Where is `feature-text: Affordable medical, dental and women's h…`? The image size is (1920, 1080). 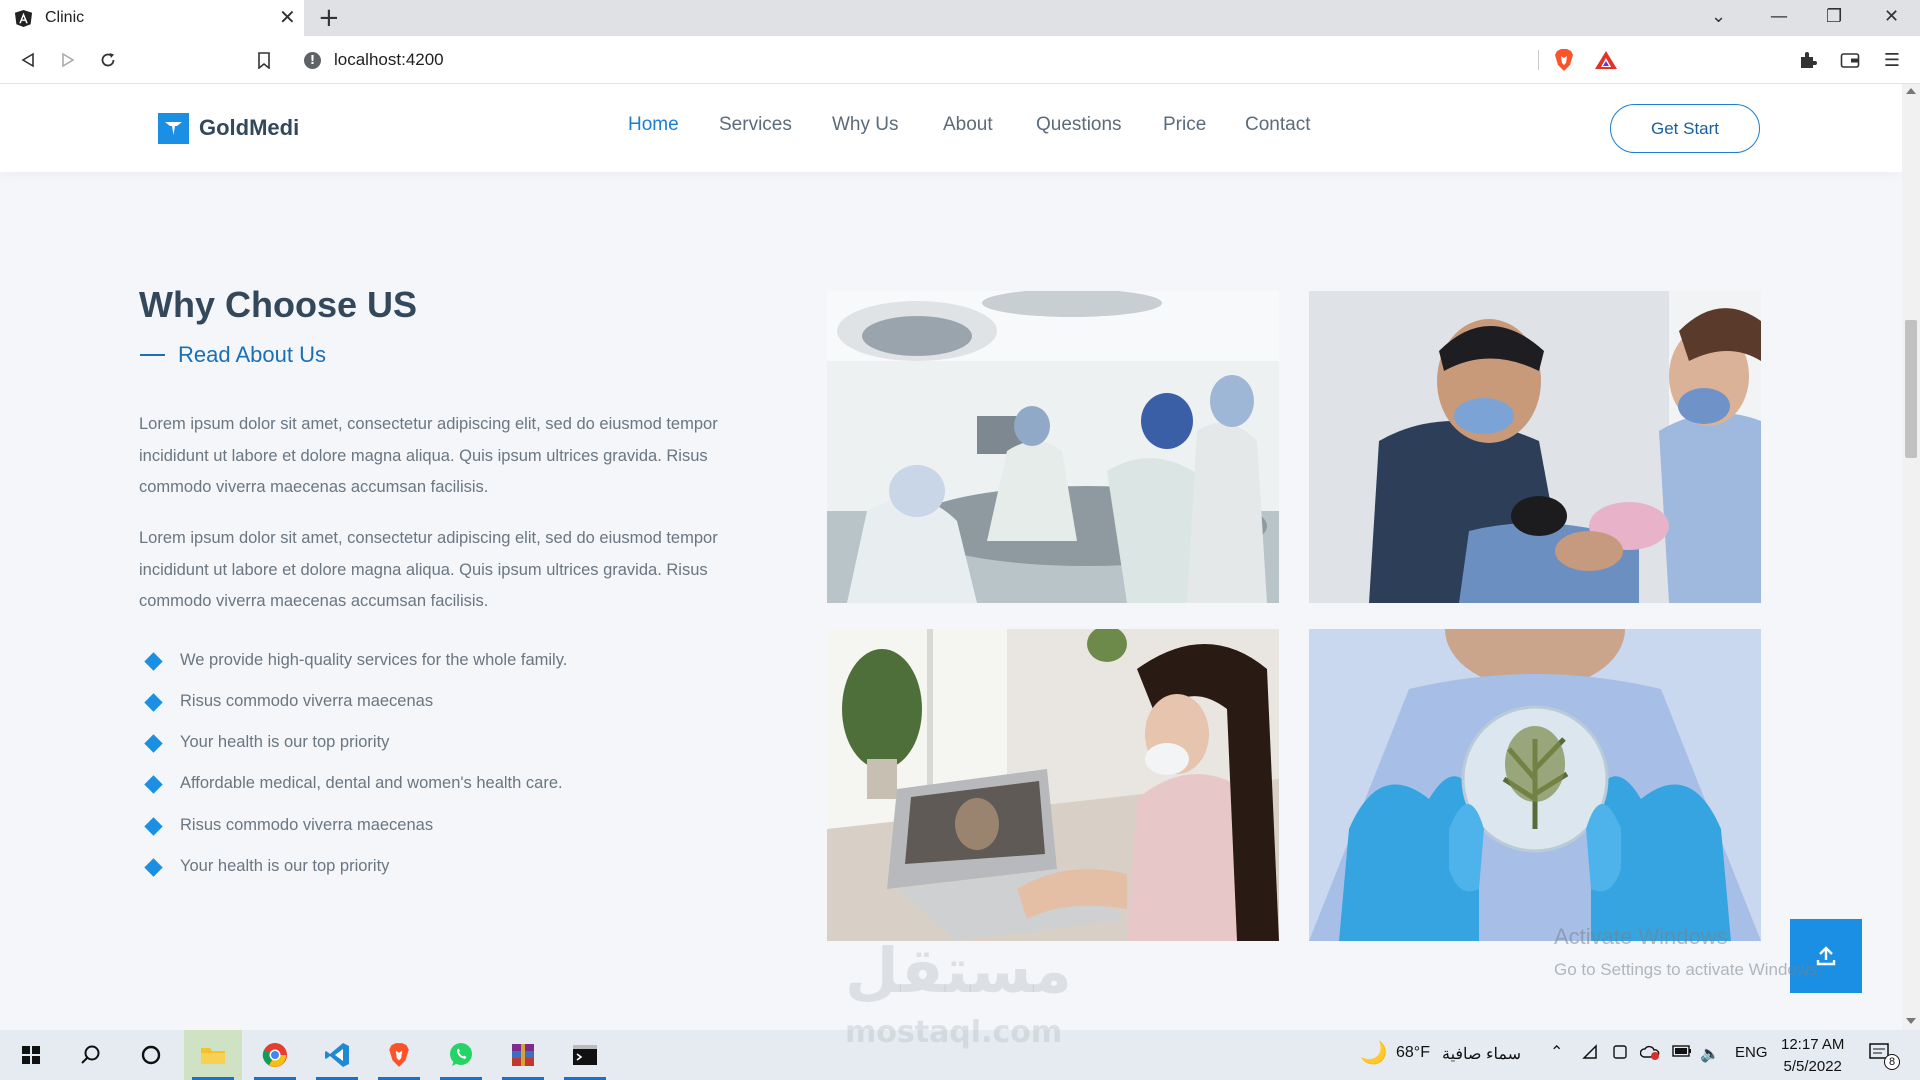
feature-text: Affordable medical, dental and women's h… is located at coordinates (371, 783).